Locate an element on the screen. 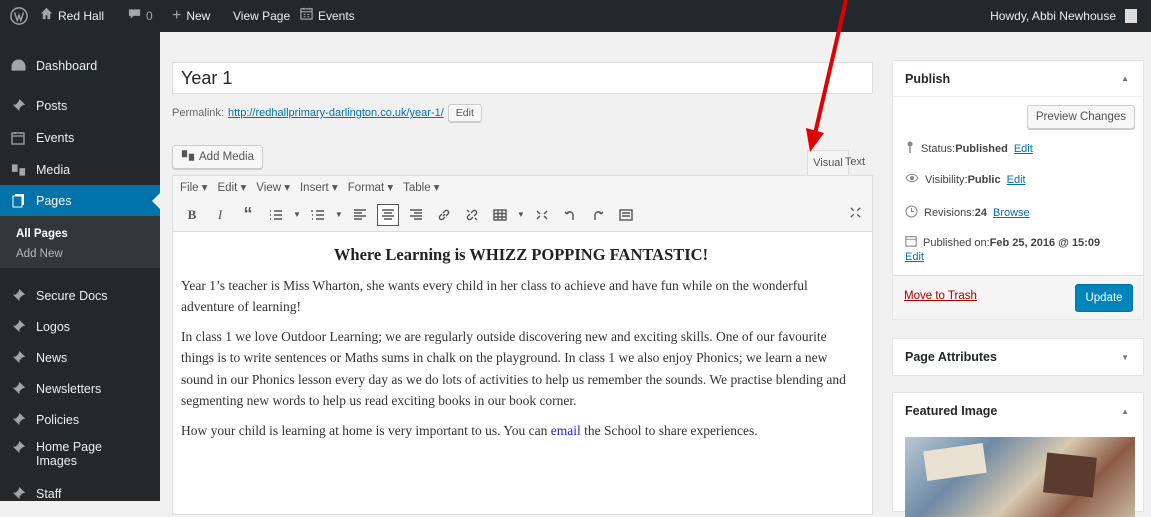  publish-header: Publish ▲ is located at coordinates (1018, 79).